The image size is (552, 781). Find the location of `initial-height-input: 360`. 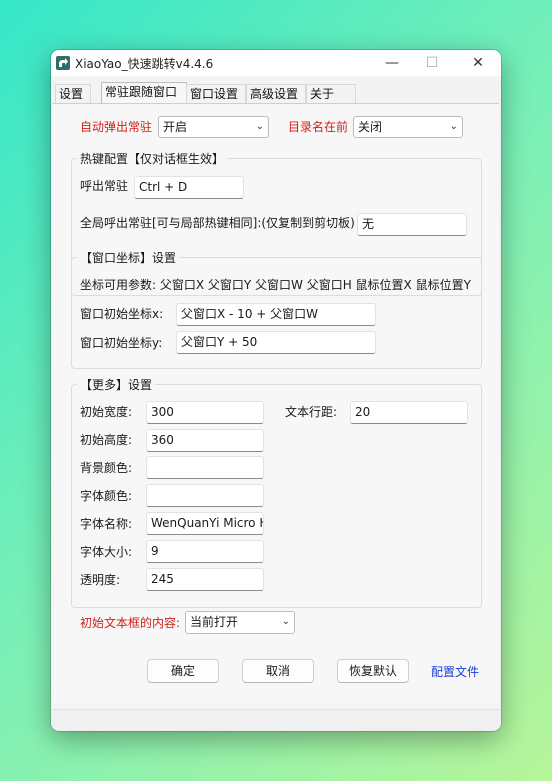

initial-height-input: 360 is located at coordinates (205, 440).